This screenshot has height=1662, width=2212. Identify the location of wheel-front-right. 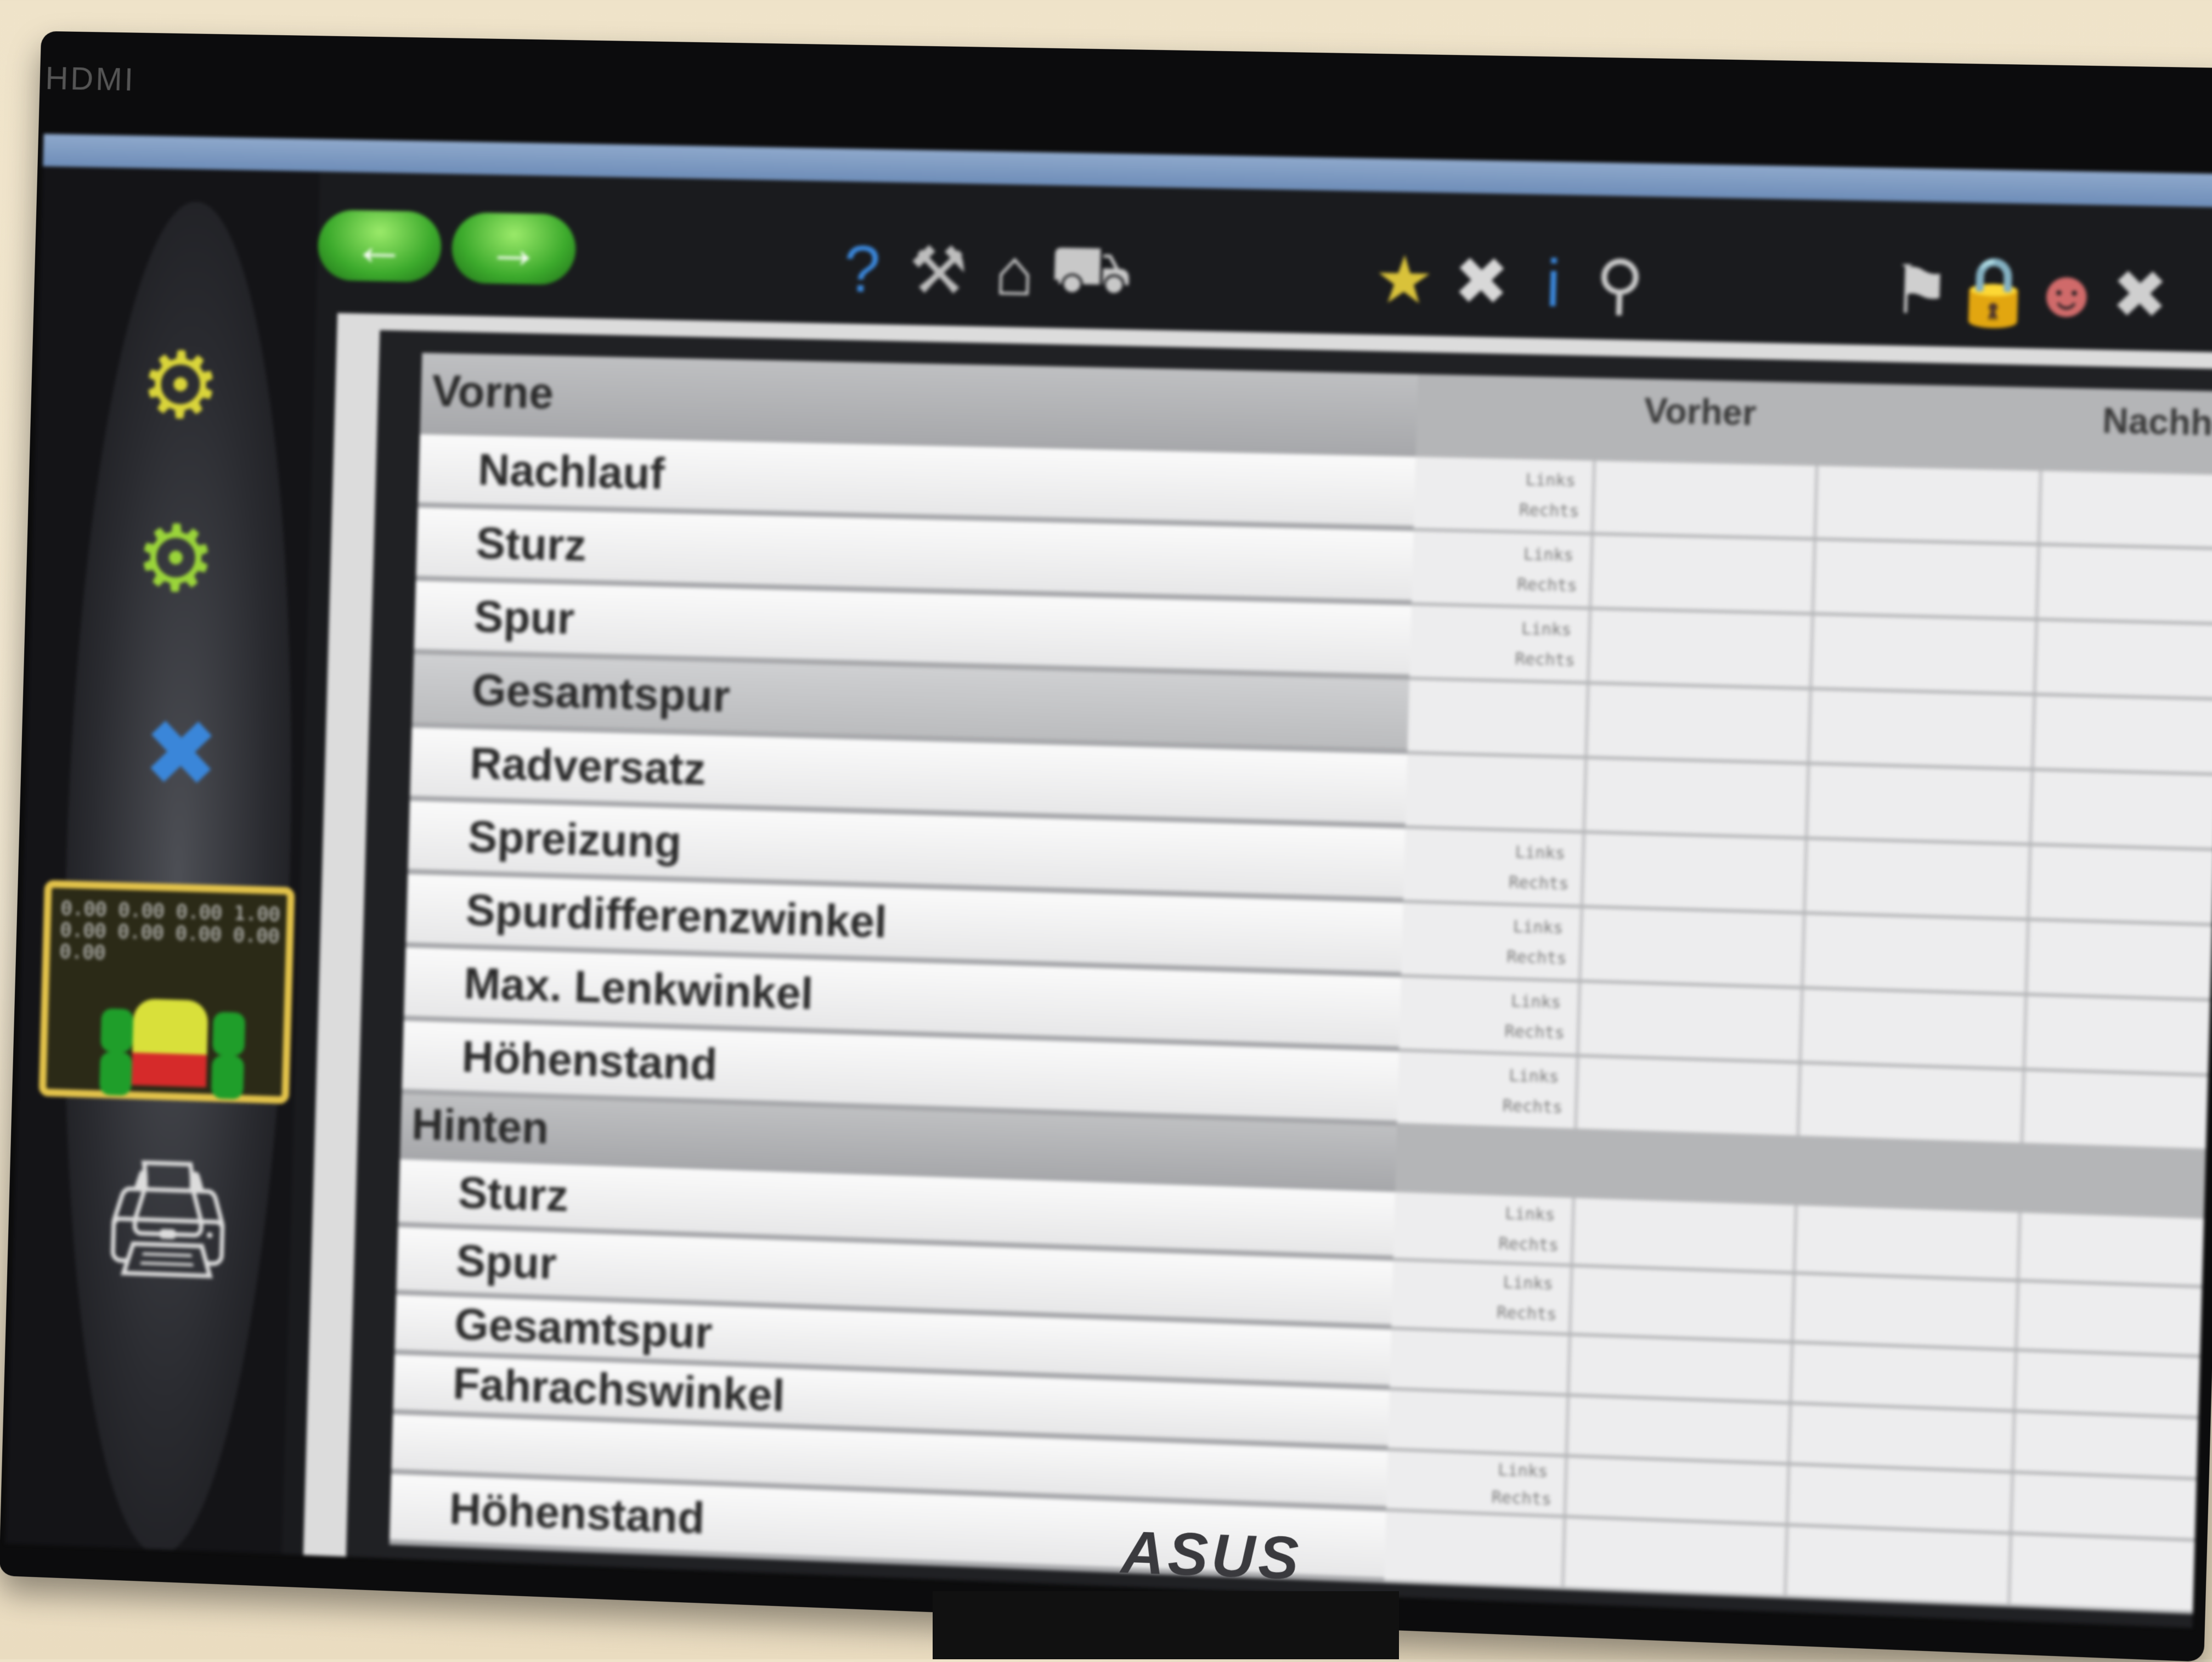
(229, 1033).